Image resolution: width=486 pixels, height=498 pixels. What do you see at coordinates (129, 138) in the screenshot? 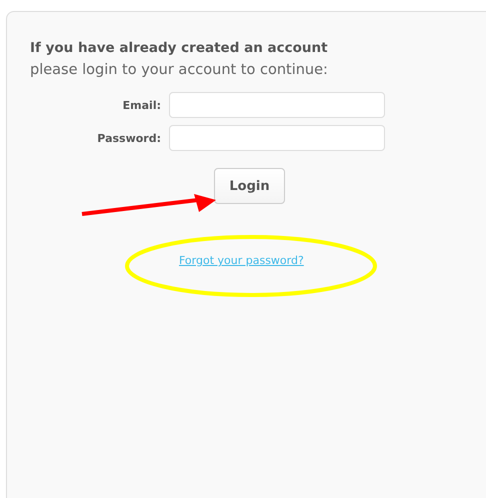
I see `field-label: Password:` at bounding box center [129, 138].